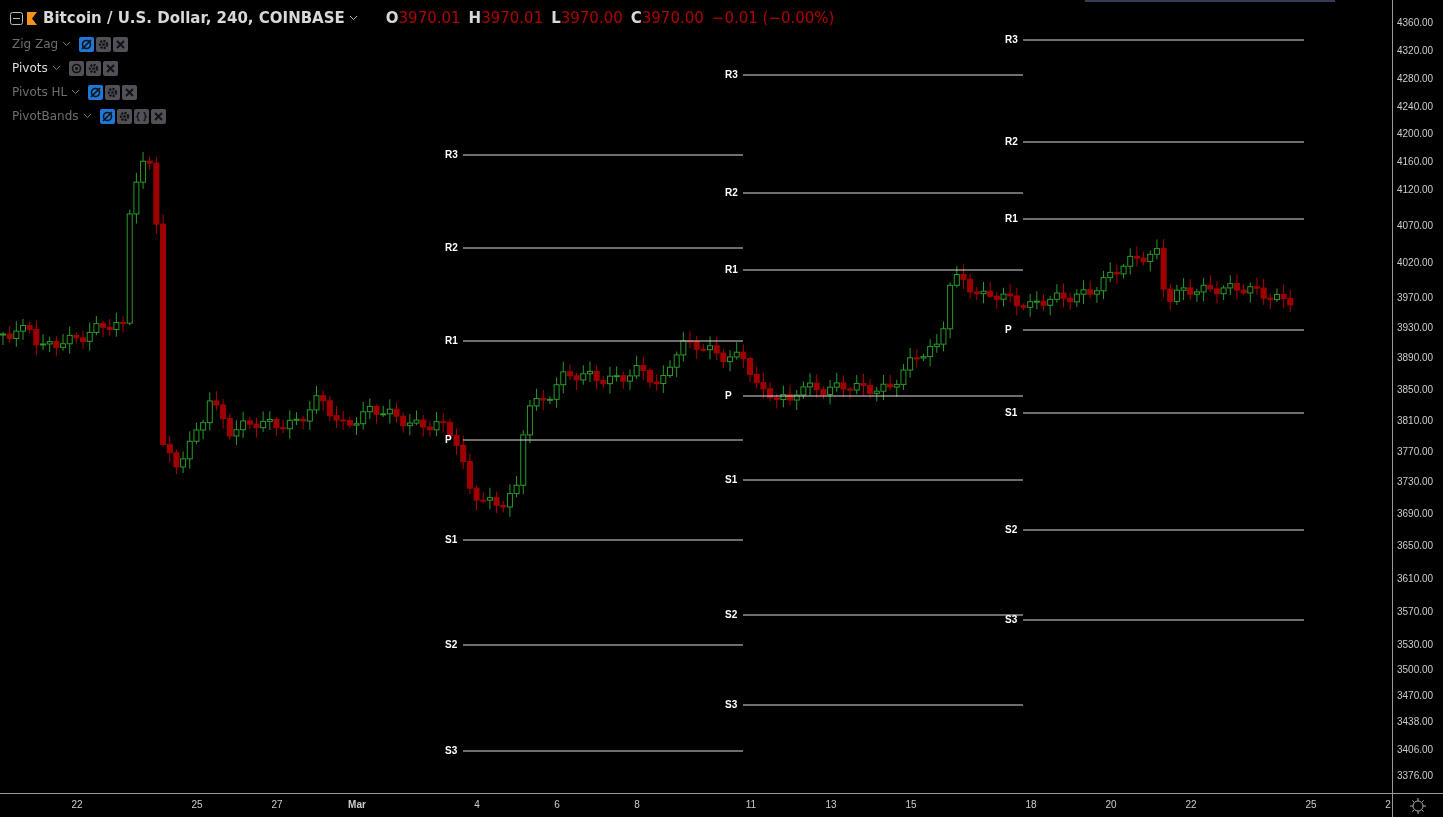  What do you see at coordinates (1415, 390) in the screenshot?
I see `price-tick: 3850.00` at bounding box center [1415, 390].